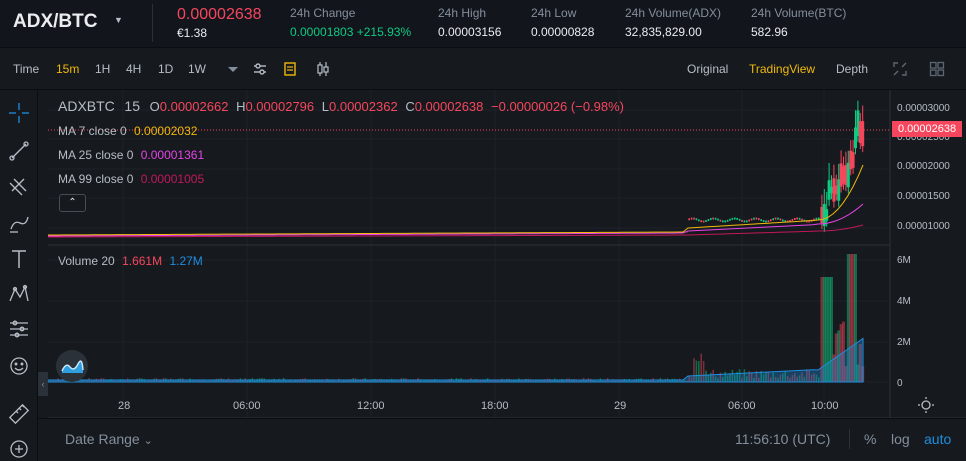 Image resolution: width=966 pixels, height=461 pixels. Describe the element at coordinates (55, 22) in the screenshot. I see `pair-name: ADX/BTC` at that location.